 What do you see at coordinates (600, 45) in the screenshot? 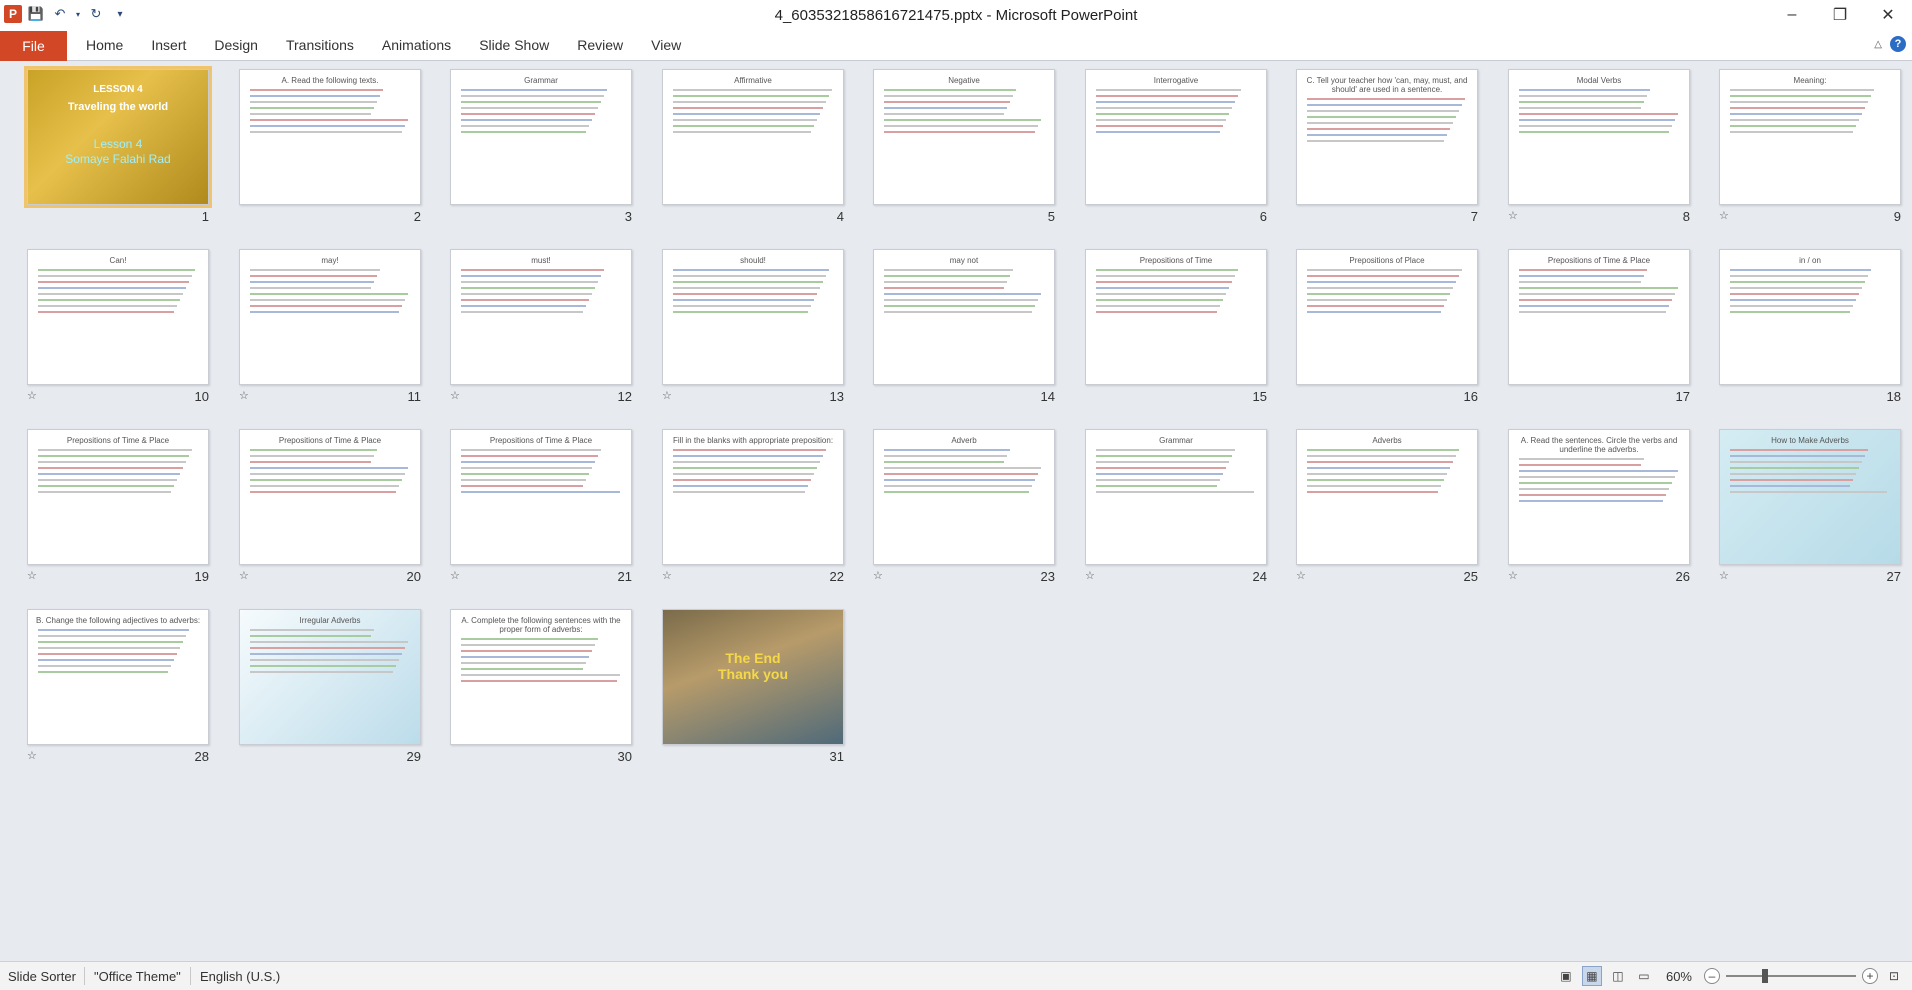
I see `tab-review: Review` at bounding box center [600, 45].